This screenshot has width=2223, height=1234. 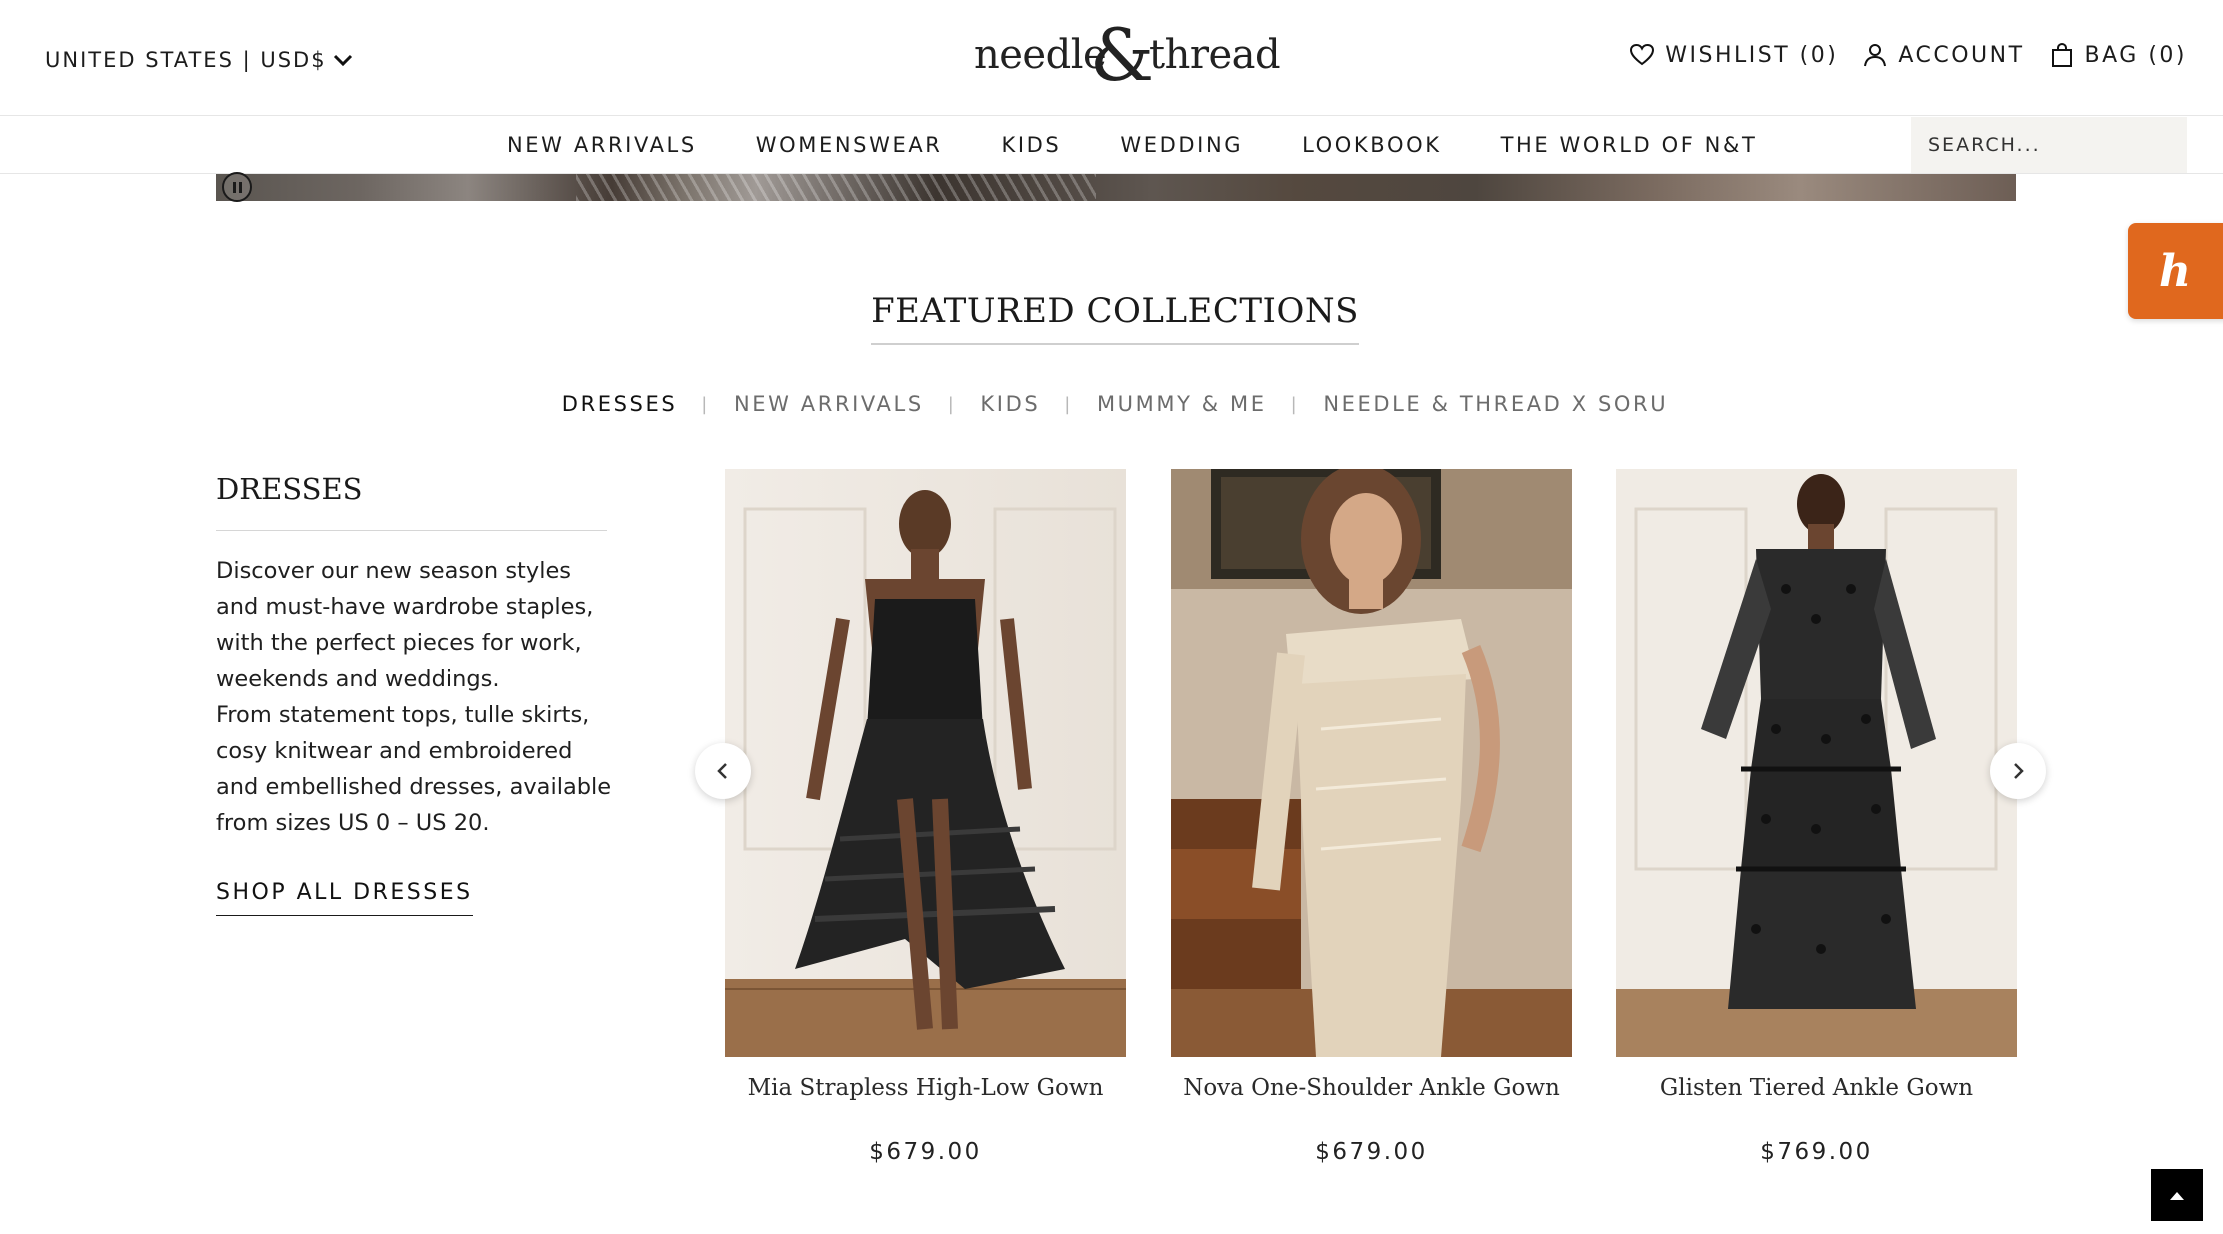 What do you see at coordinates (2175, 271) in the screenshot?
I see `honey-extension-icon: h` at bounding box center [2175, 271].